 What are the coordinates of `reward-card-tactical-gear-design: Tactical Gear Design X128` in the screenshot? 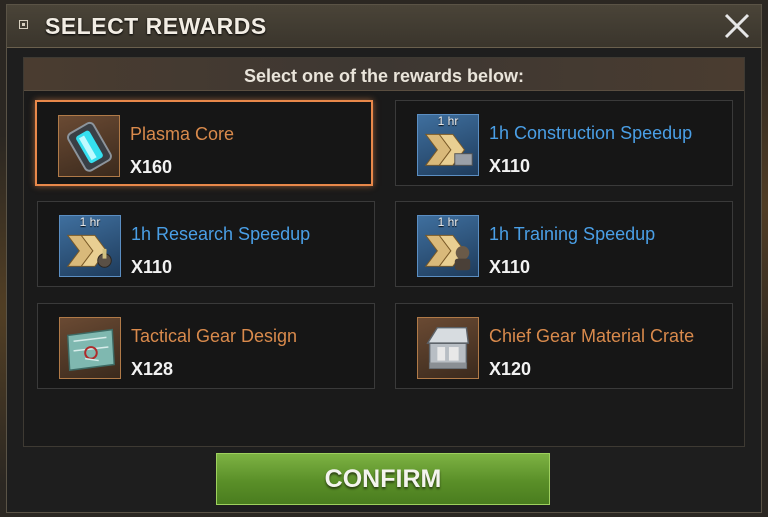 It's located at (206, 346).